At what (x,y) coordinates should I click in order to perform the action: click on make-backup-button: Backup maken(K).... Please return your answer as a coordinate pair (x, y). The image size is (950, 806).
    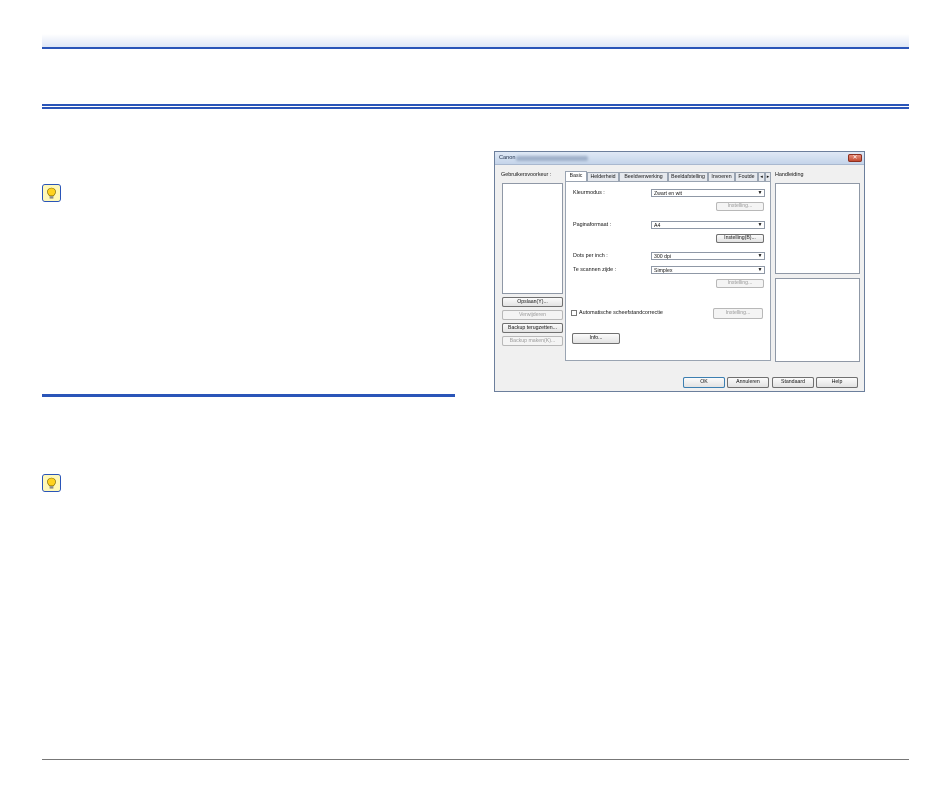
    Looking at the image, I should click on (532, 341).